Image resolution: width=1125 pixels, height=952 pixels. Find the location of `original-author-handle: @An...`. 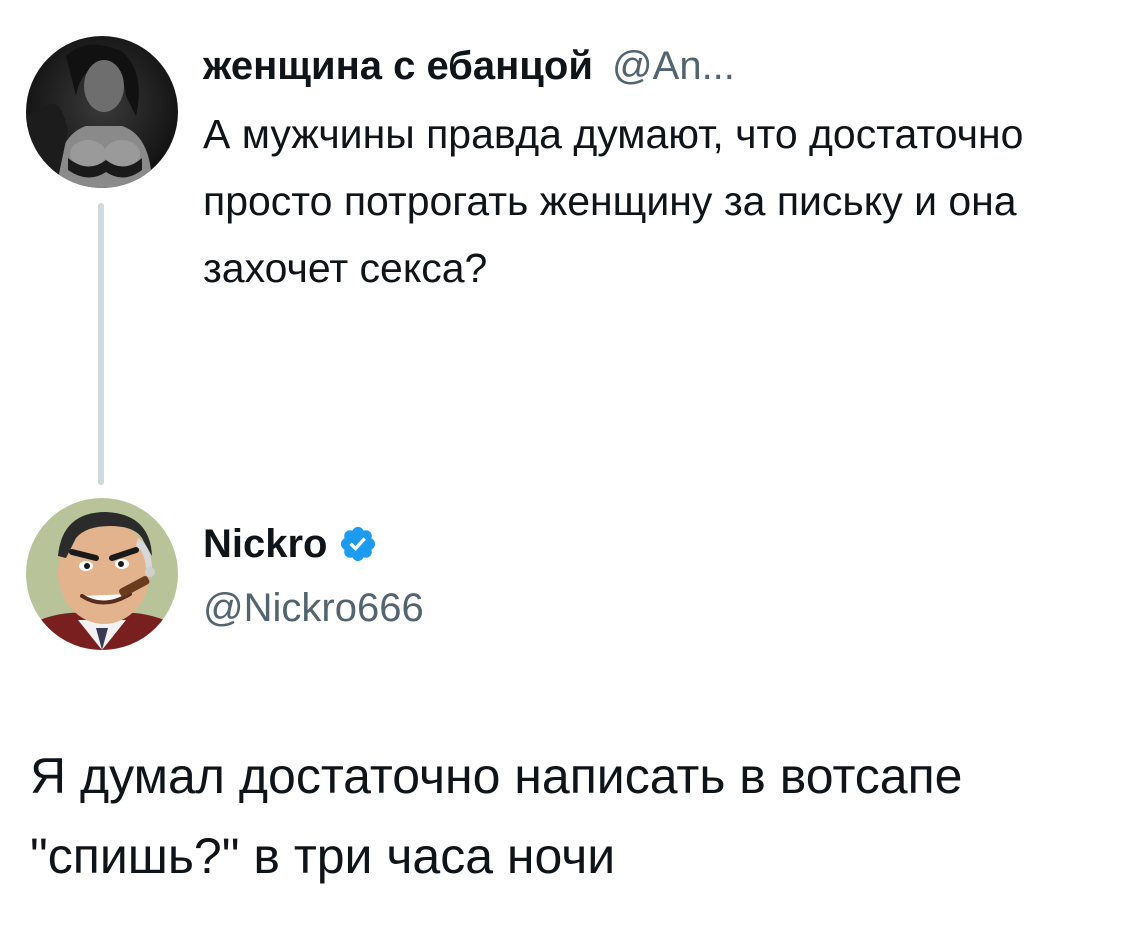

original-author-handle: @An... is located at coordinates (673, 66).